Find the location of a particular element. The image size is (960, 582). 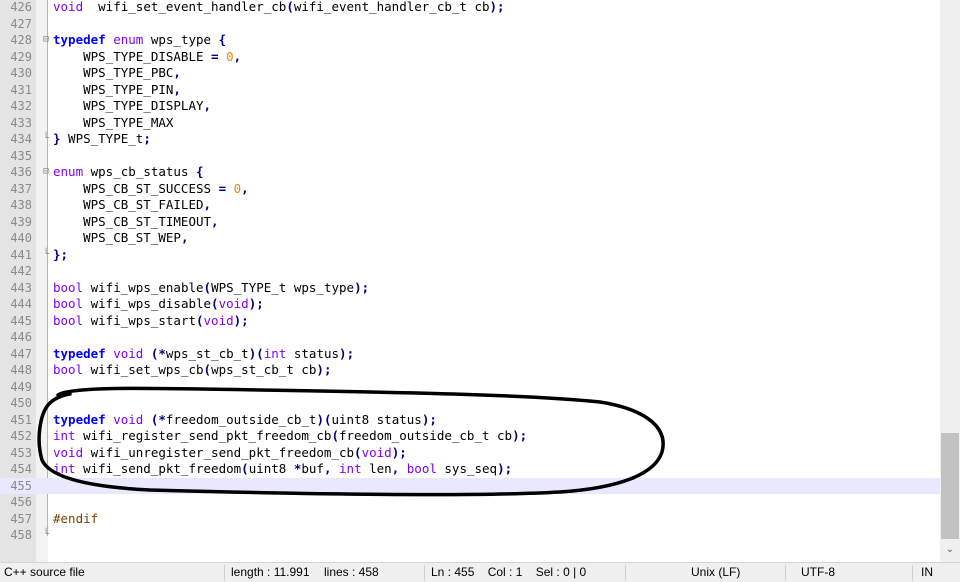

code-text: WPS_TYPE_MAX is located at coordinates (113, 122).